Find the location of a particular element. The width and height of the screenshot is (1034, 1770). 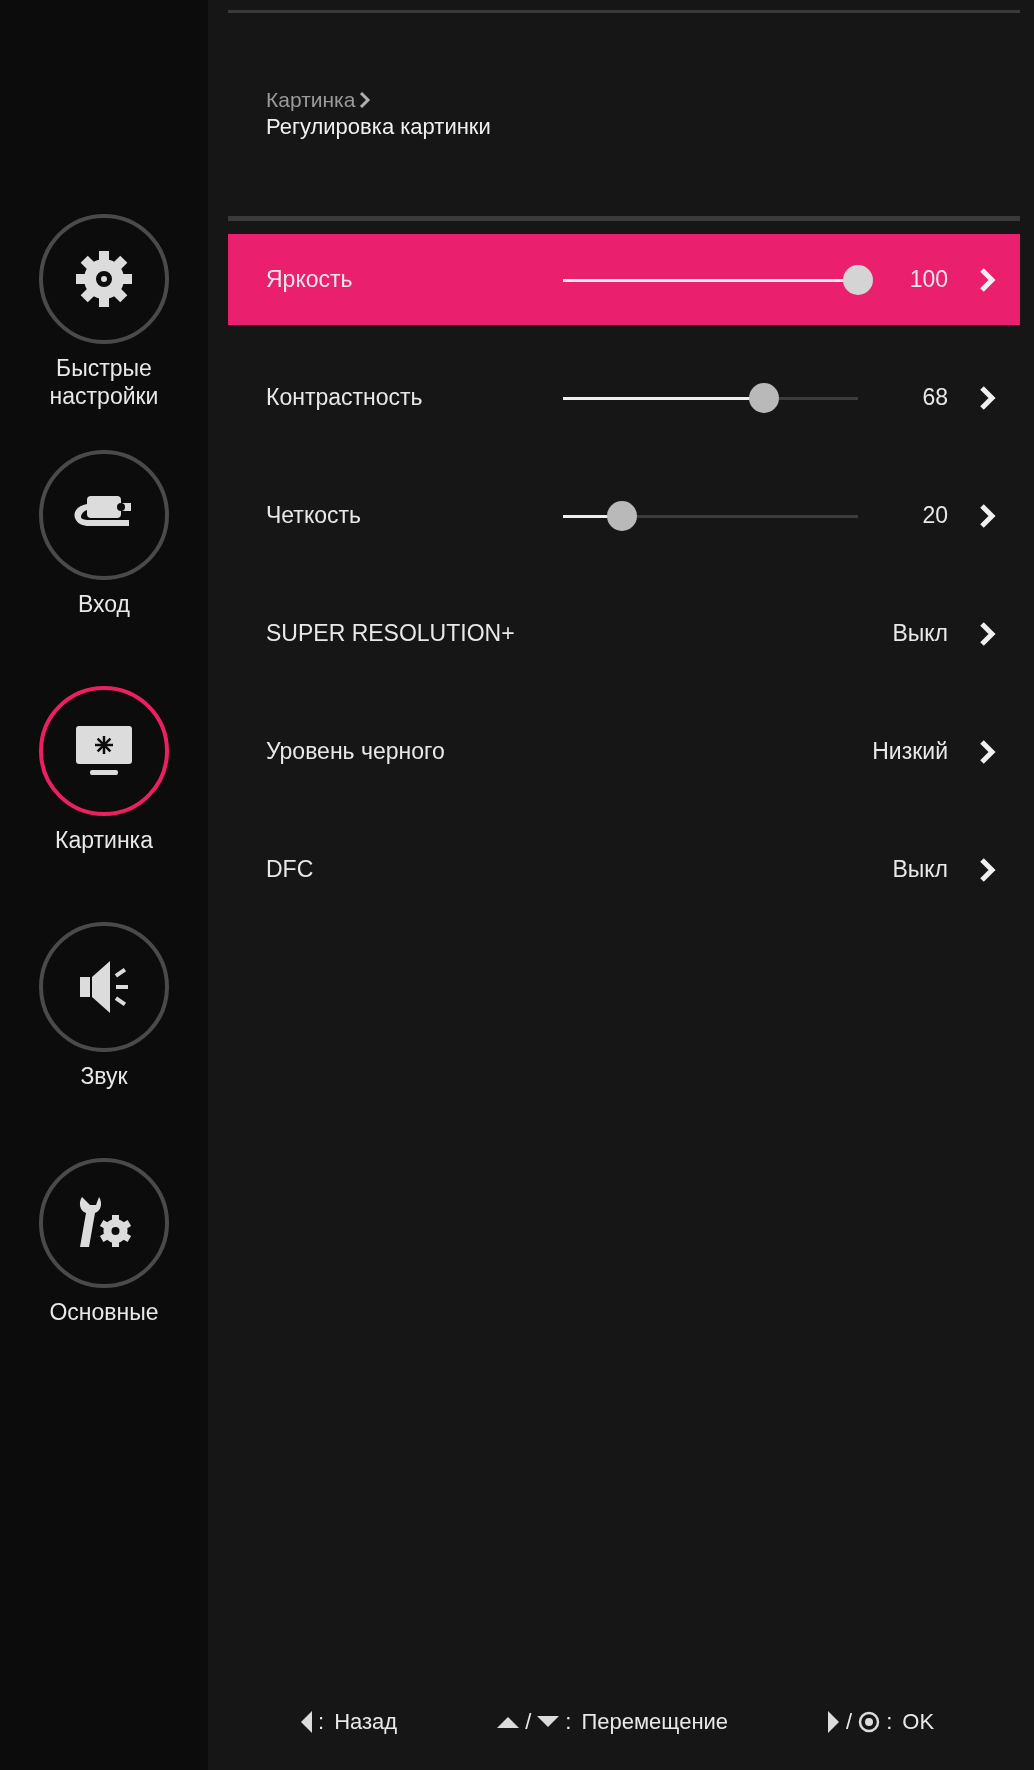

page-title: Регулировка картинки is located at coordinates (379, 127).